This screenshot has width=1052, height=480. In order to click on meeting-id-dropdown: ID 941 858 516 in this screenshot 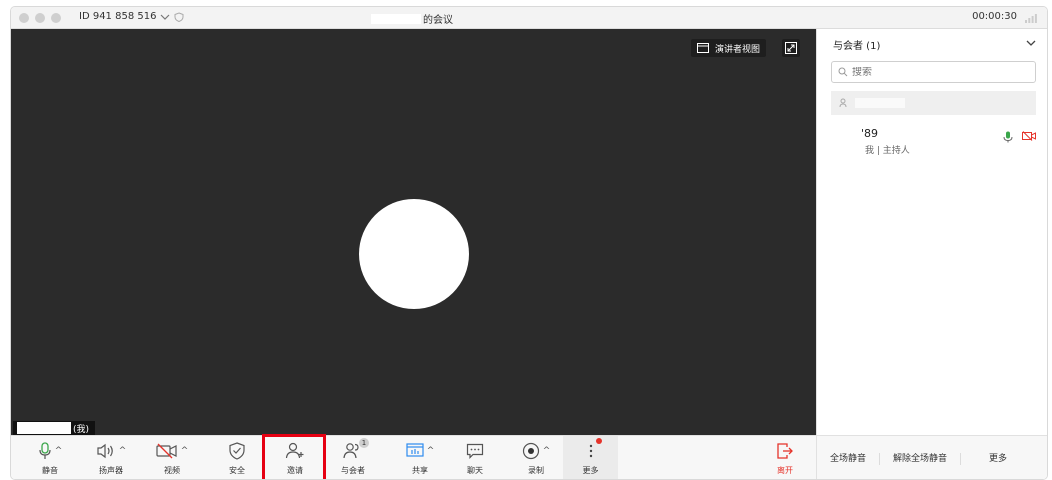, I will do `click(131, 16)`.